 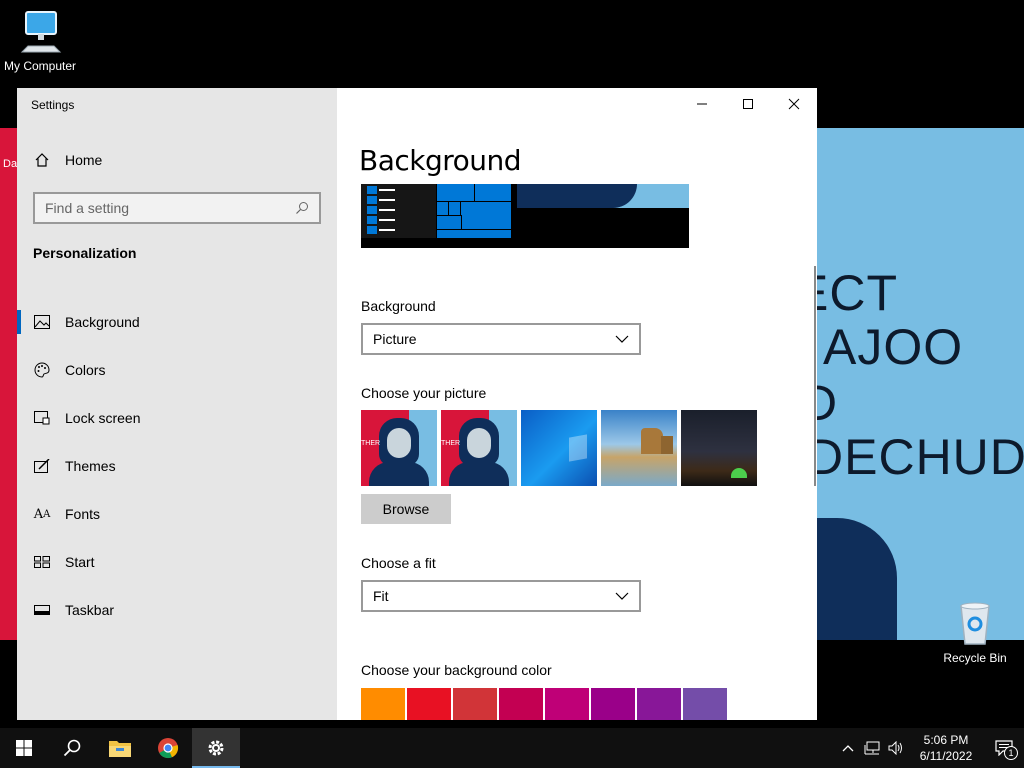 What do you see at coordinates (371, 443) in the screenshot?
I see `thumbnail-text: THER` at bounding box center [371, 443].